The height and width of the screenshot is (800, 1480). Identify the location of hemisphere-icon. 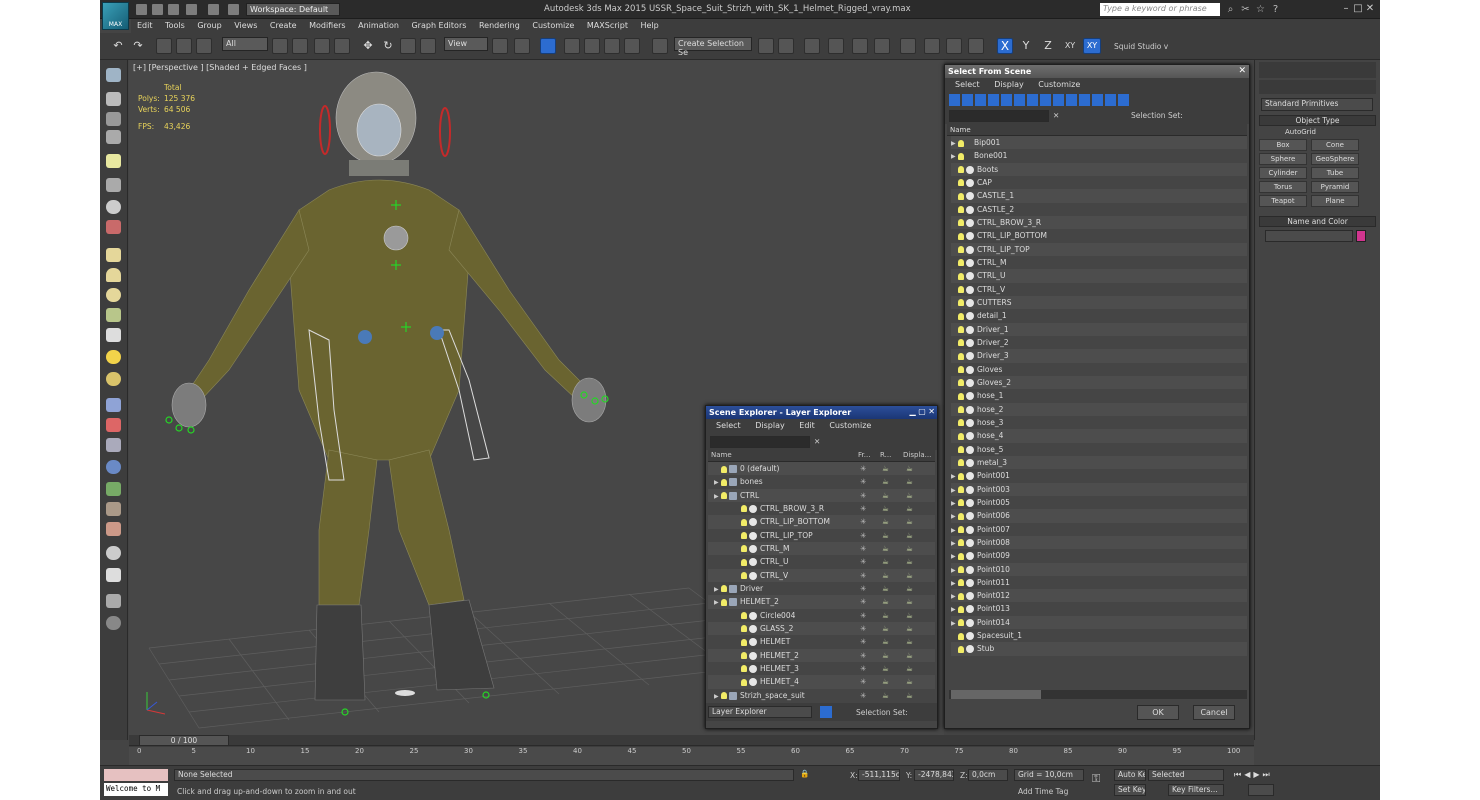
(113, 275).